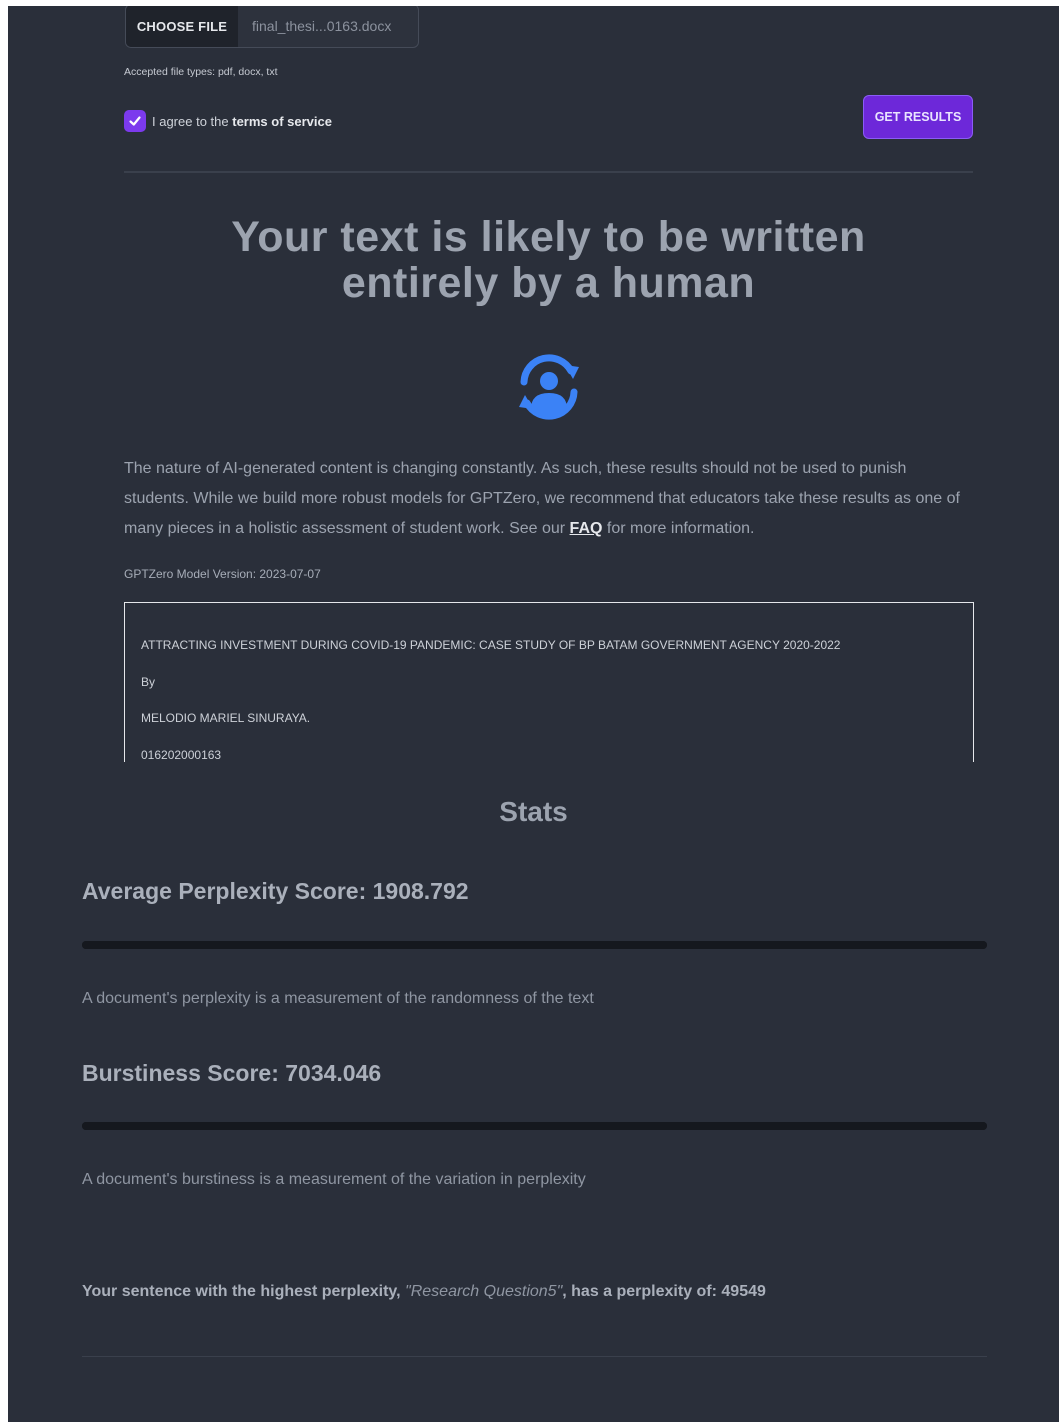 The width and height of the screenshot is (1059, 1422). What do you see at coordinates (533, 811) in the screenshot?
I see `stats-title: Stats` at bounding box center [533, 811].